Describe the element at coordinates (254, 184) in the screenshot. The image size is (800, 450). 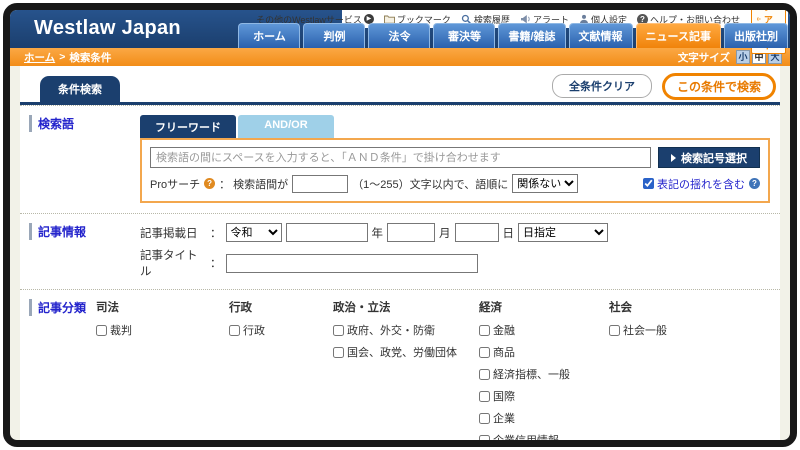
I see `pro-search-mid-text: ： 検索語間が` at that location.